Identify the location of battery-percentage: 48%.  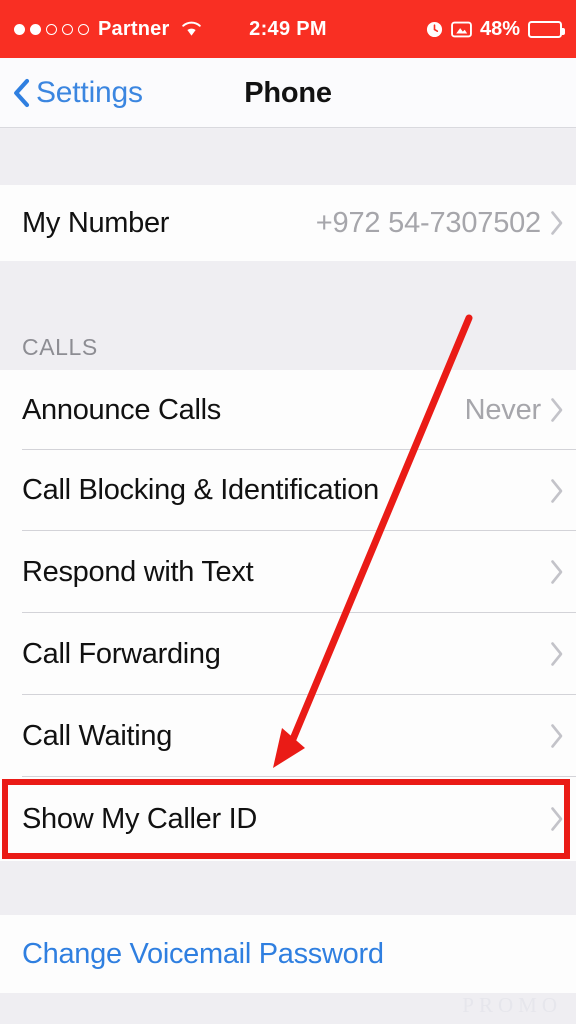
(499, 28).